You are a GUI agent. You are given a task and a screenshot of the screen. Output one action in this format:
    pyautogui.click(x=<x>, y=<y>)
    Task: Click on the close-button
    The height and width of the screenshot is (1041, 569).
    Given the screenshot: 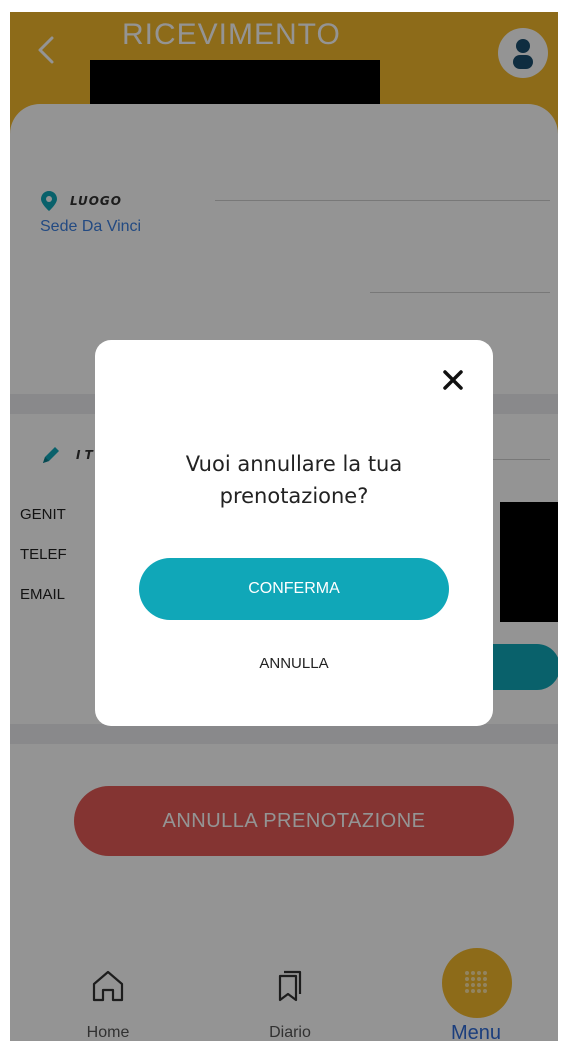 What is the action you would take?
    pyautogui.click(x=453, y=380)
    